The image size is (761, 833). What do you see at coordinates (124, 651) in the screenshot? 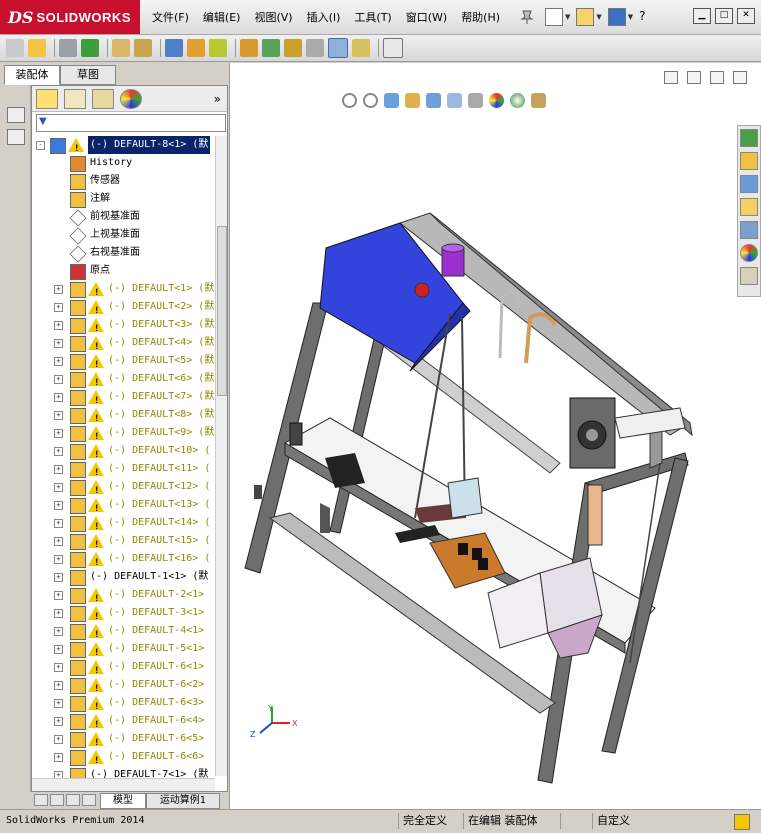
I see `tree-item: + (-) DEFAULT-5<1>` at bounding box center [124, 651].